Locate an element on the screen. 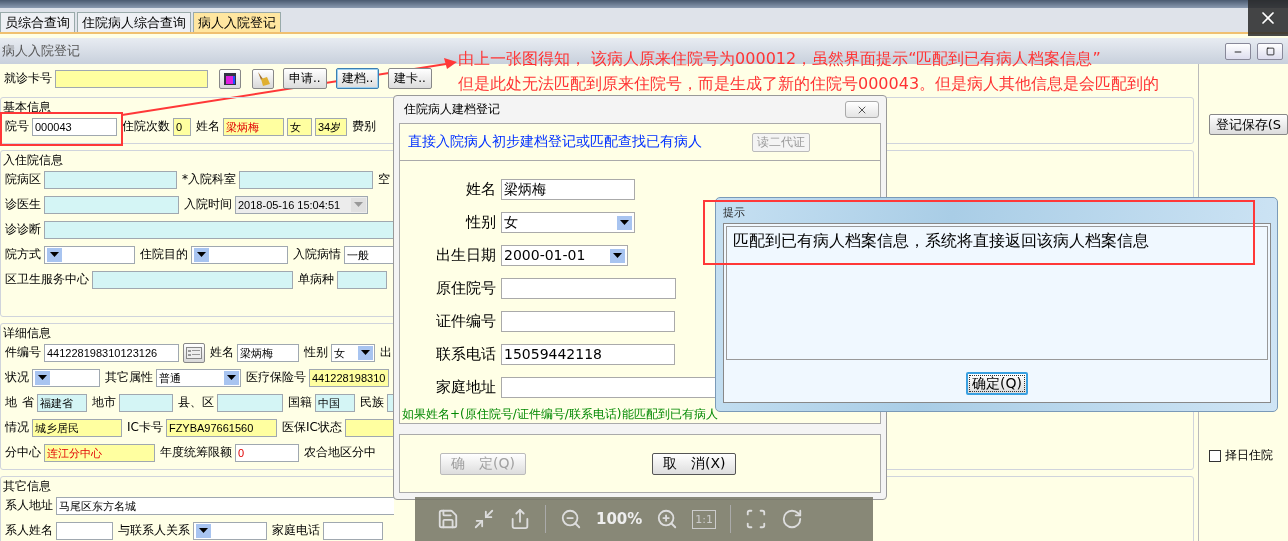 The height and width of the screenshot is (541, 1288). field-label: 诊诊断 is located at coordinates (23, 229).